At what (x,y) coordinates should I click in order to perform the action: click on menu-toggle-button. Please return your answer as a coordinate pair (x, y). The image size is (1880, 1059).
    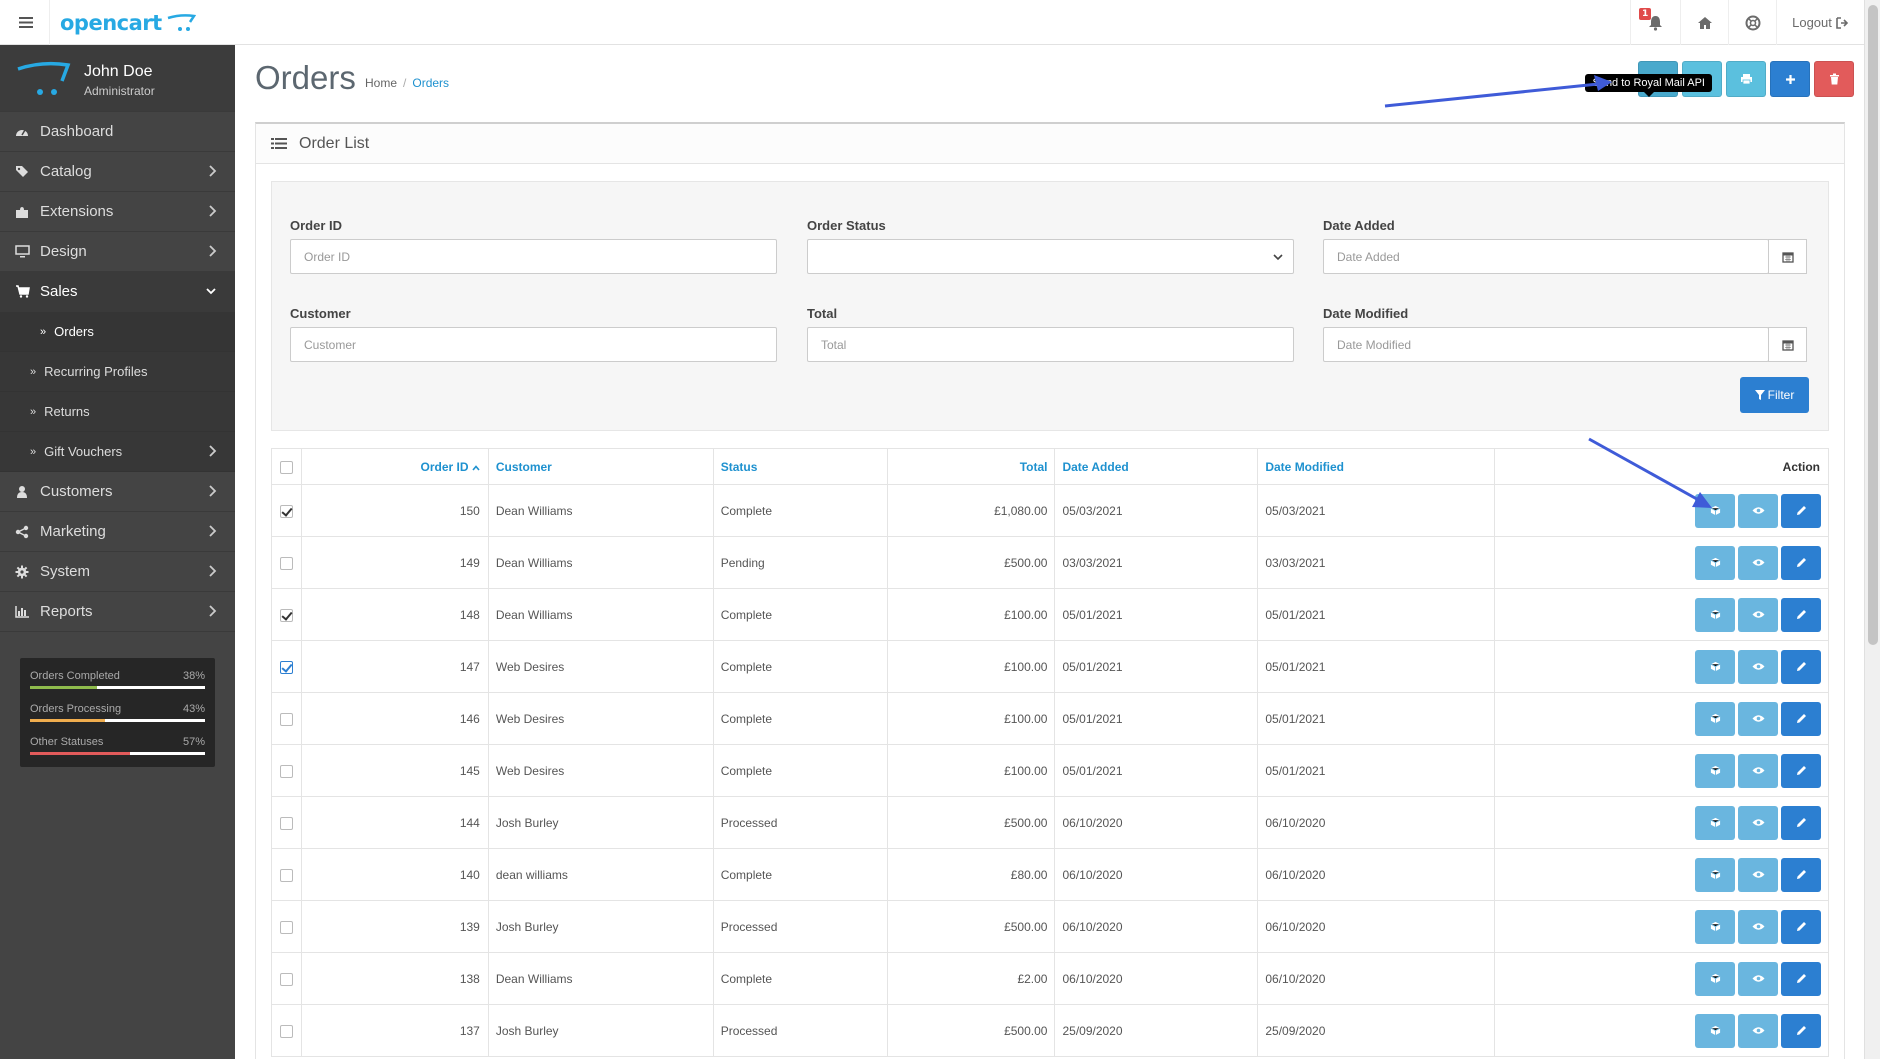
    Looking at the image, I should click on (25, 22).